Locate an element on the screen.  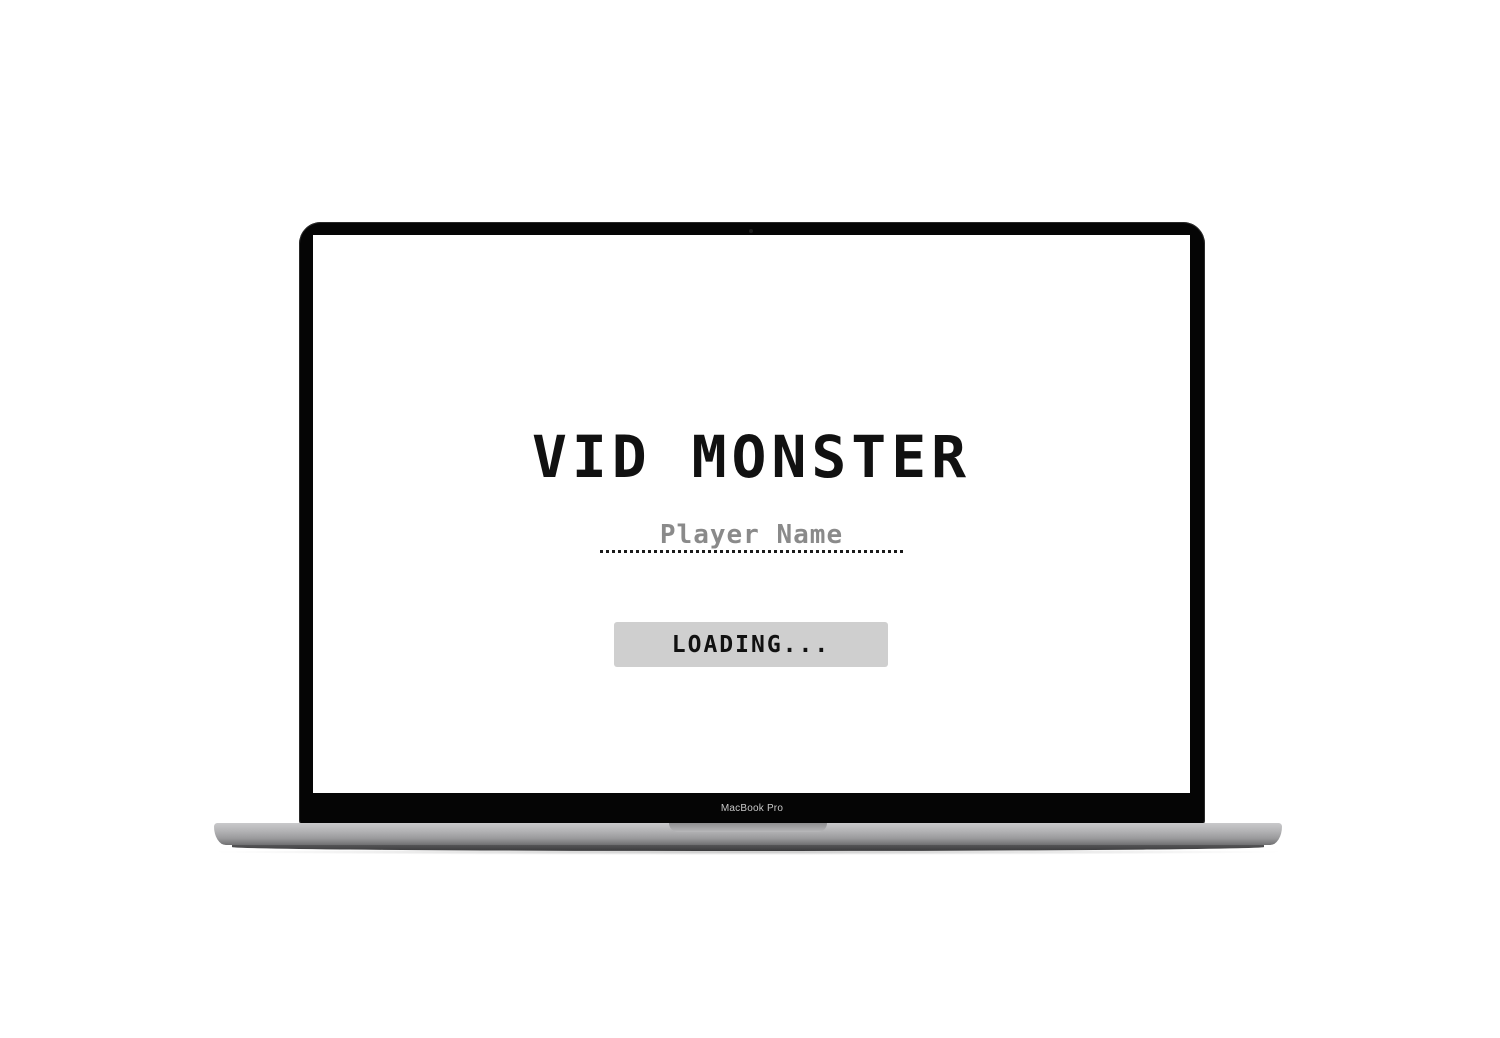
player-name-input is located at coordinates (751, 534).